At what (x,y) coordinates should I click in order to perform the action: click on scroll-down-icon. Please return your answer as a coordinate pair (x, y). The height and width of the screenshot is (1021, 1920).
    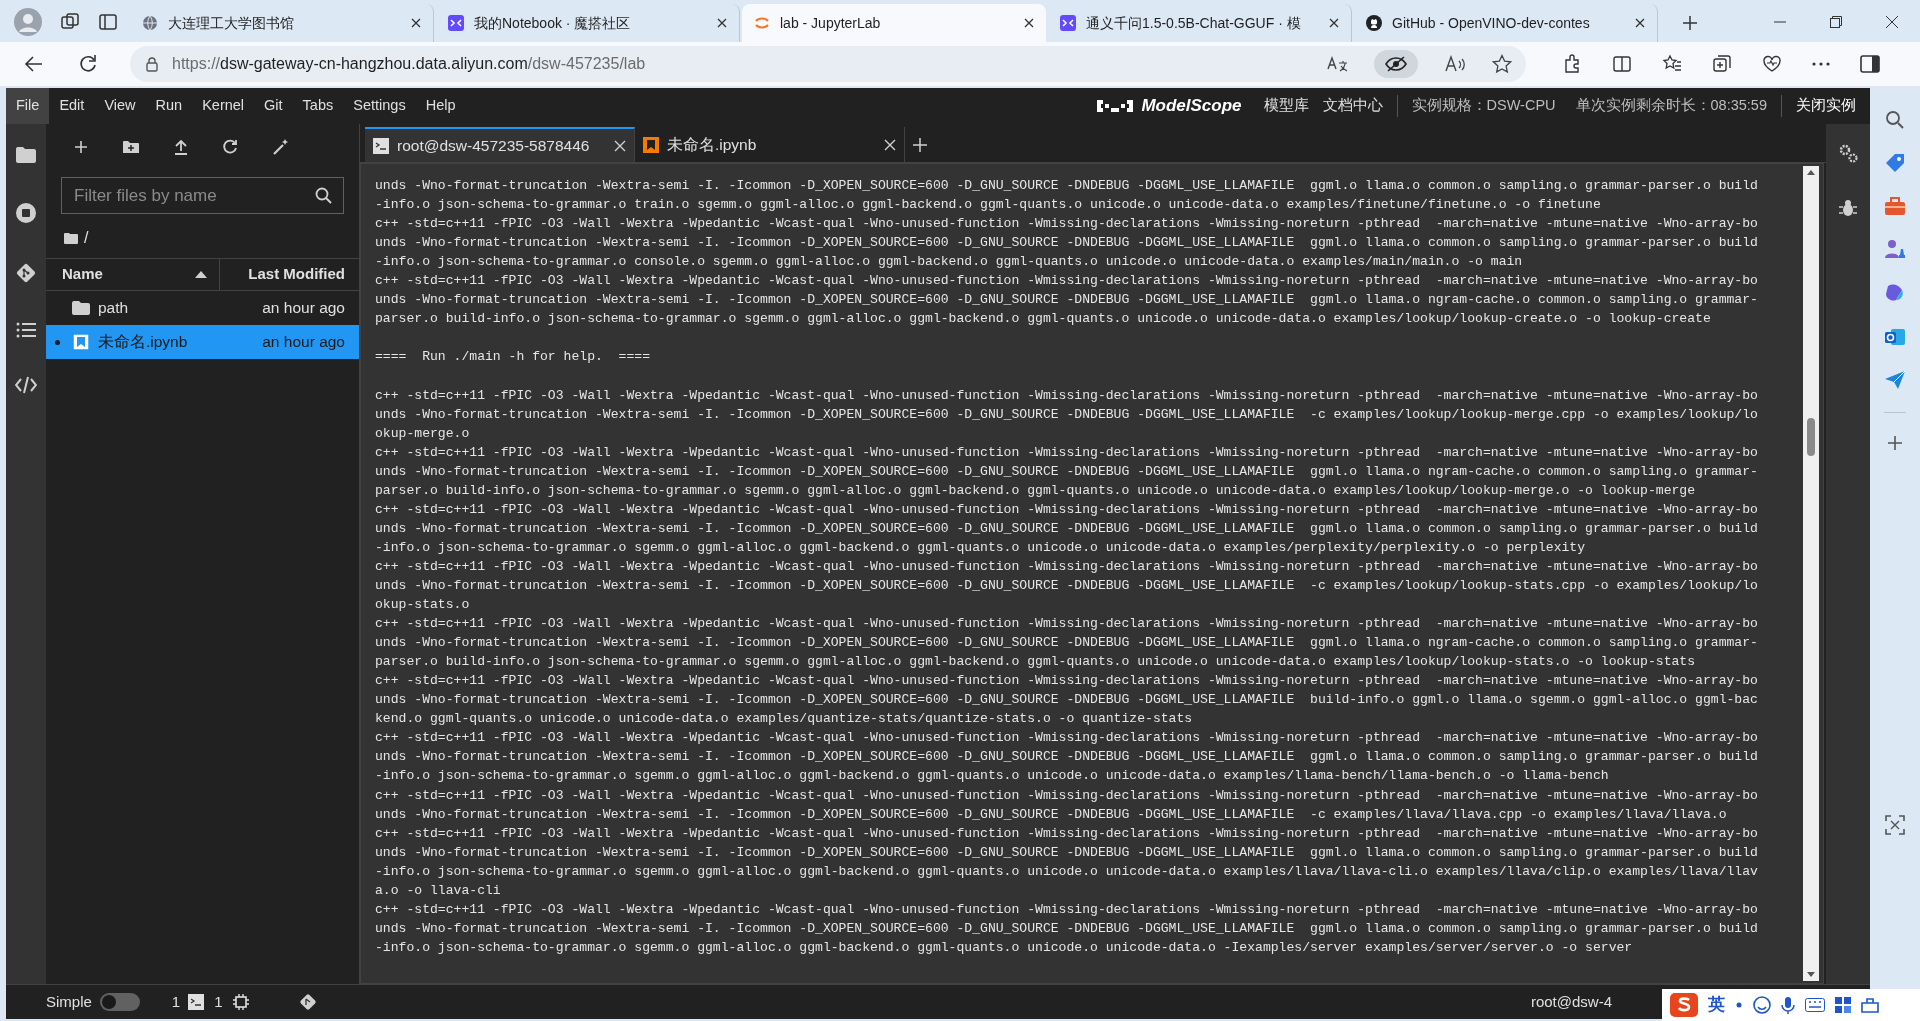
    Looking at the image, I should click on (1811, 974).